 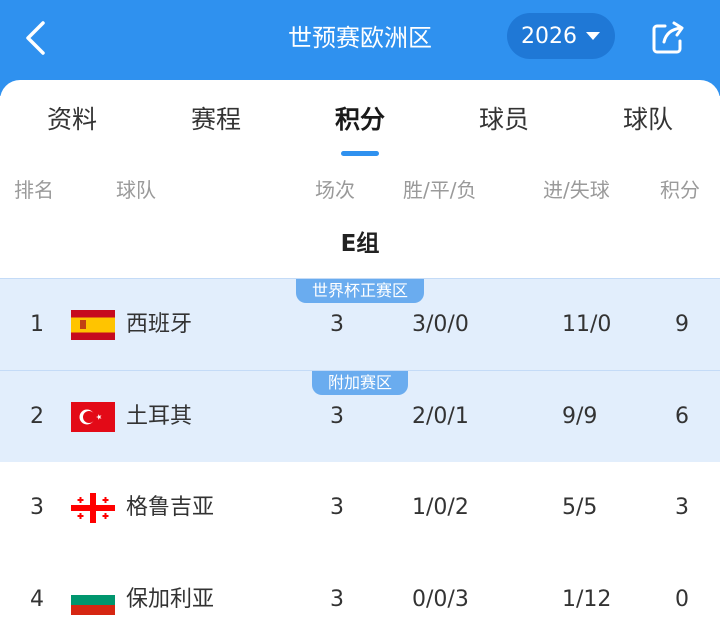 I want to click on wdl-cell: 1/0/2, so click(x=440, y=507).